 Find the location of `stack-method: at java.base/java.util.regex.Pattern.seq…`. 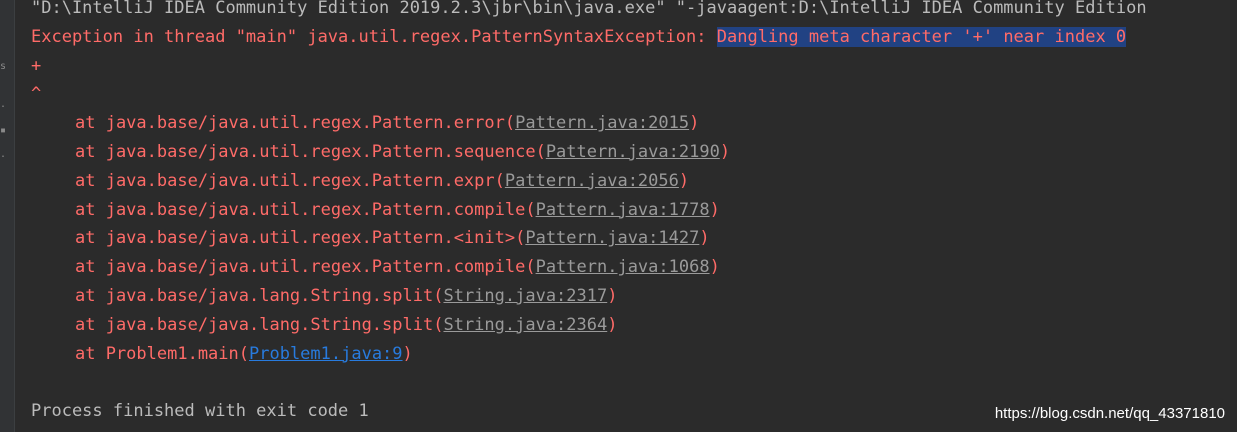

stack-method: at java.base/java.util.regex.Pattern.seq… is located at coordinates (310, 151).